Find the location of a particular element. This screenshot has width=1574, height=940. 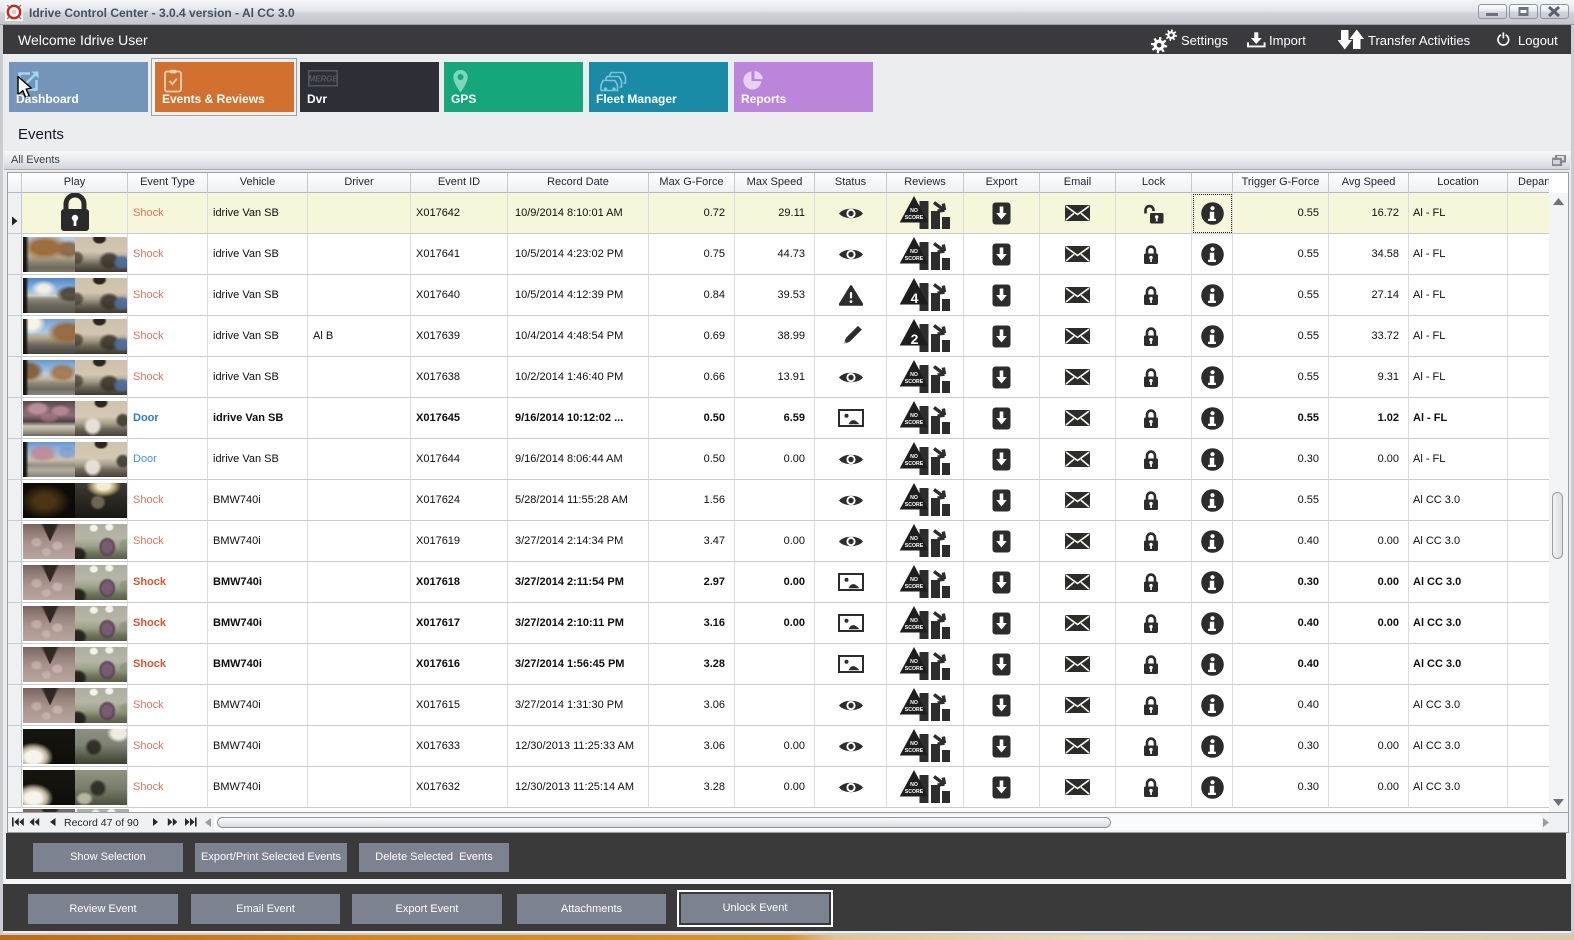

svg-text: MERGE is located at coordinates (323, 79).